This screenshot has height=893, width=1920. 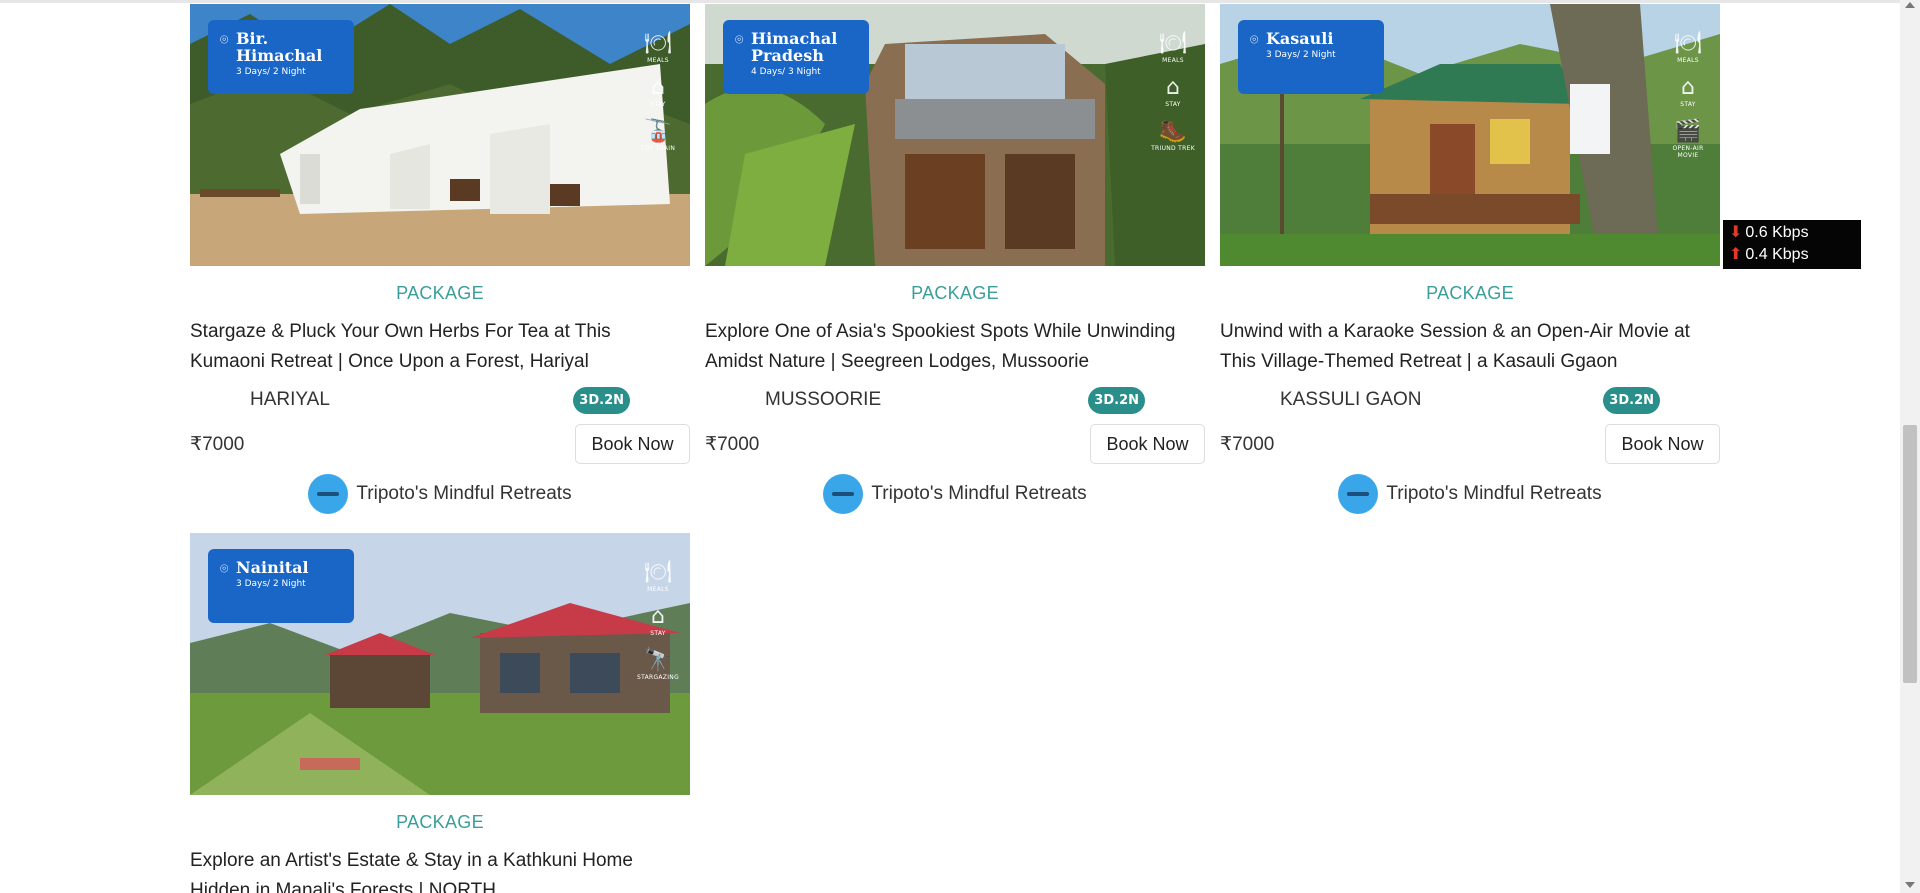 What do you see at coordinates (290, 399) in the screenshot?
I see `package-city: HARIYAL` at bounding box center [290, 399].